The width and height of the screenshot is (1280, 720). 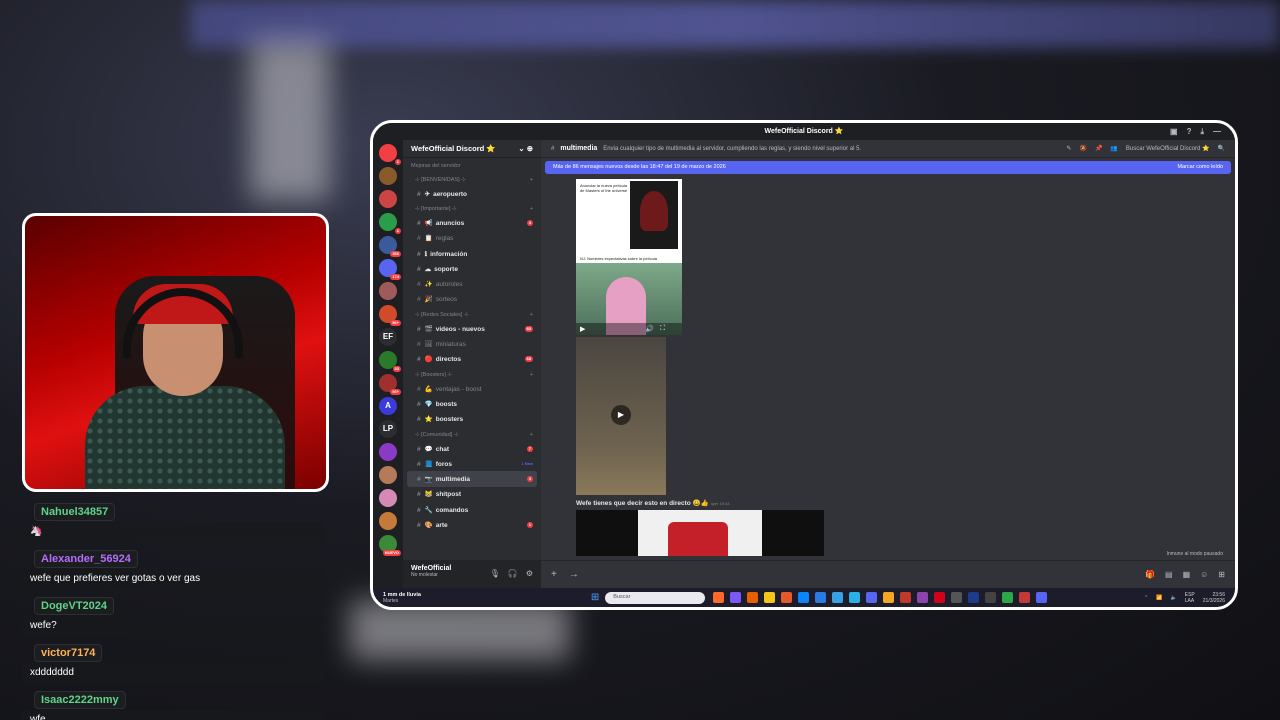 What do you see at coordinates (1174, 131) in the screenshot?
I see `inbox-icon: ▣` at bounding box center [1174, 131].